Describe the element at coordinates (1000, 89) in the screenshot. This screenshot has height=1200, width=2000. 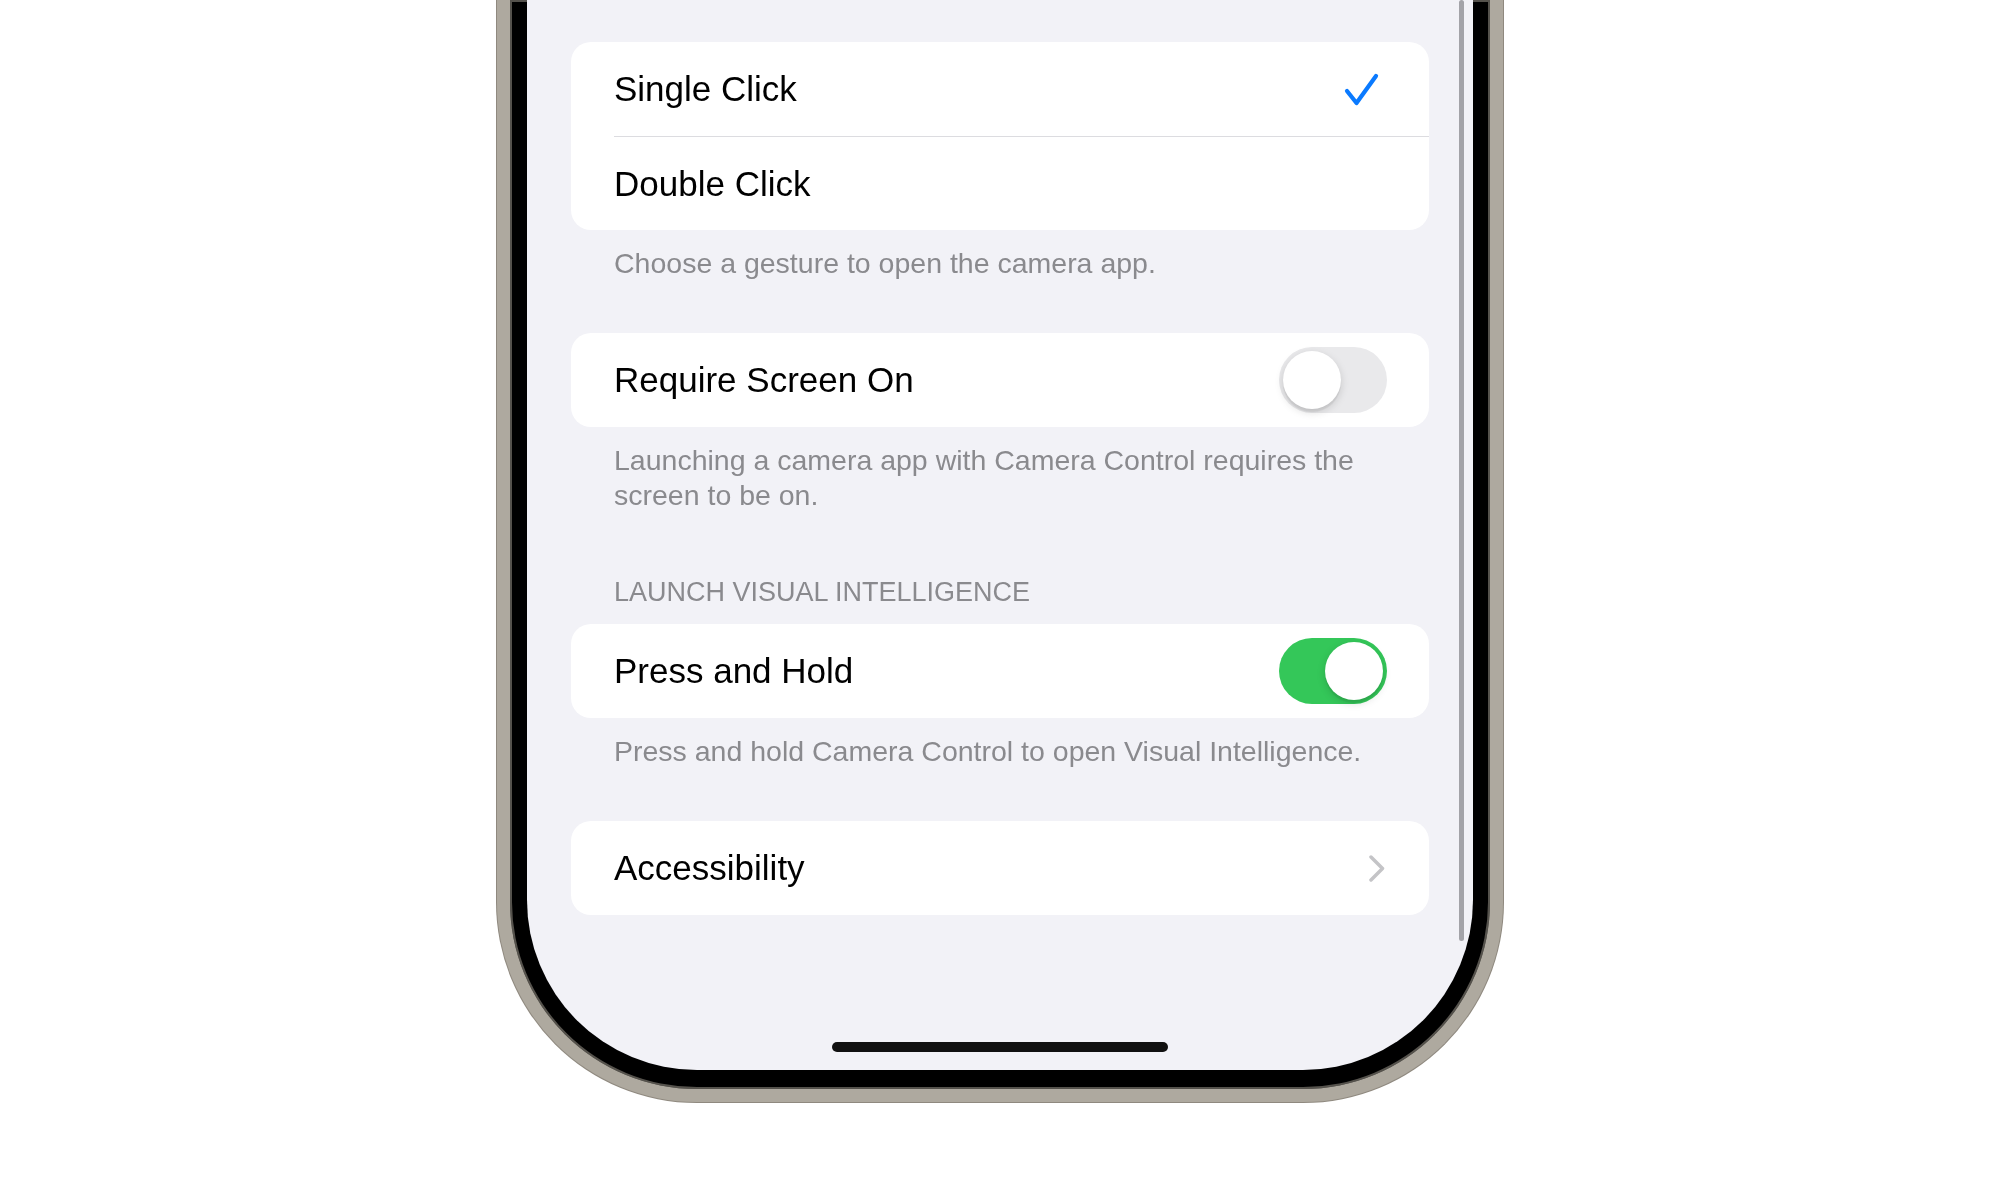
I see `option-row: Single Click` at that location.